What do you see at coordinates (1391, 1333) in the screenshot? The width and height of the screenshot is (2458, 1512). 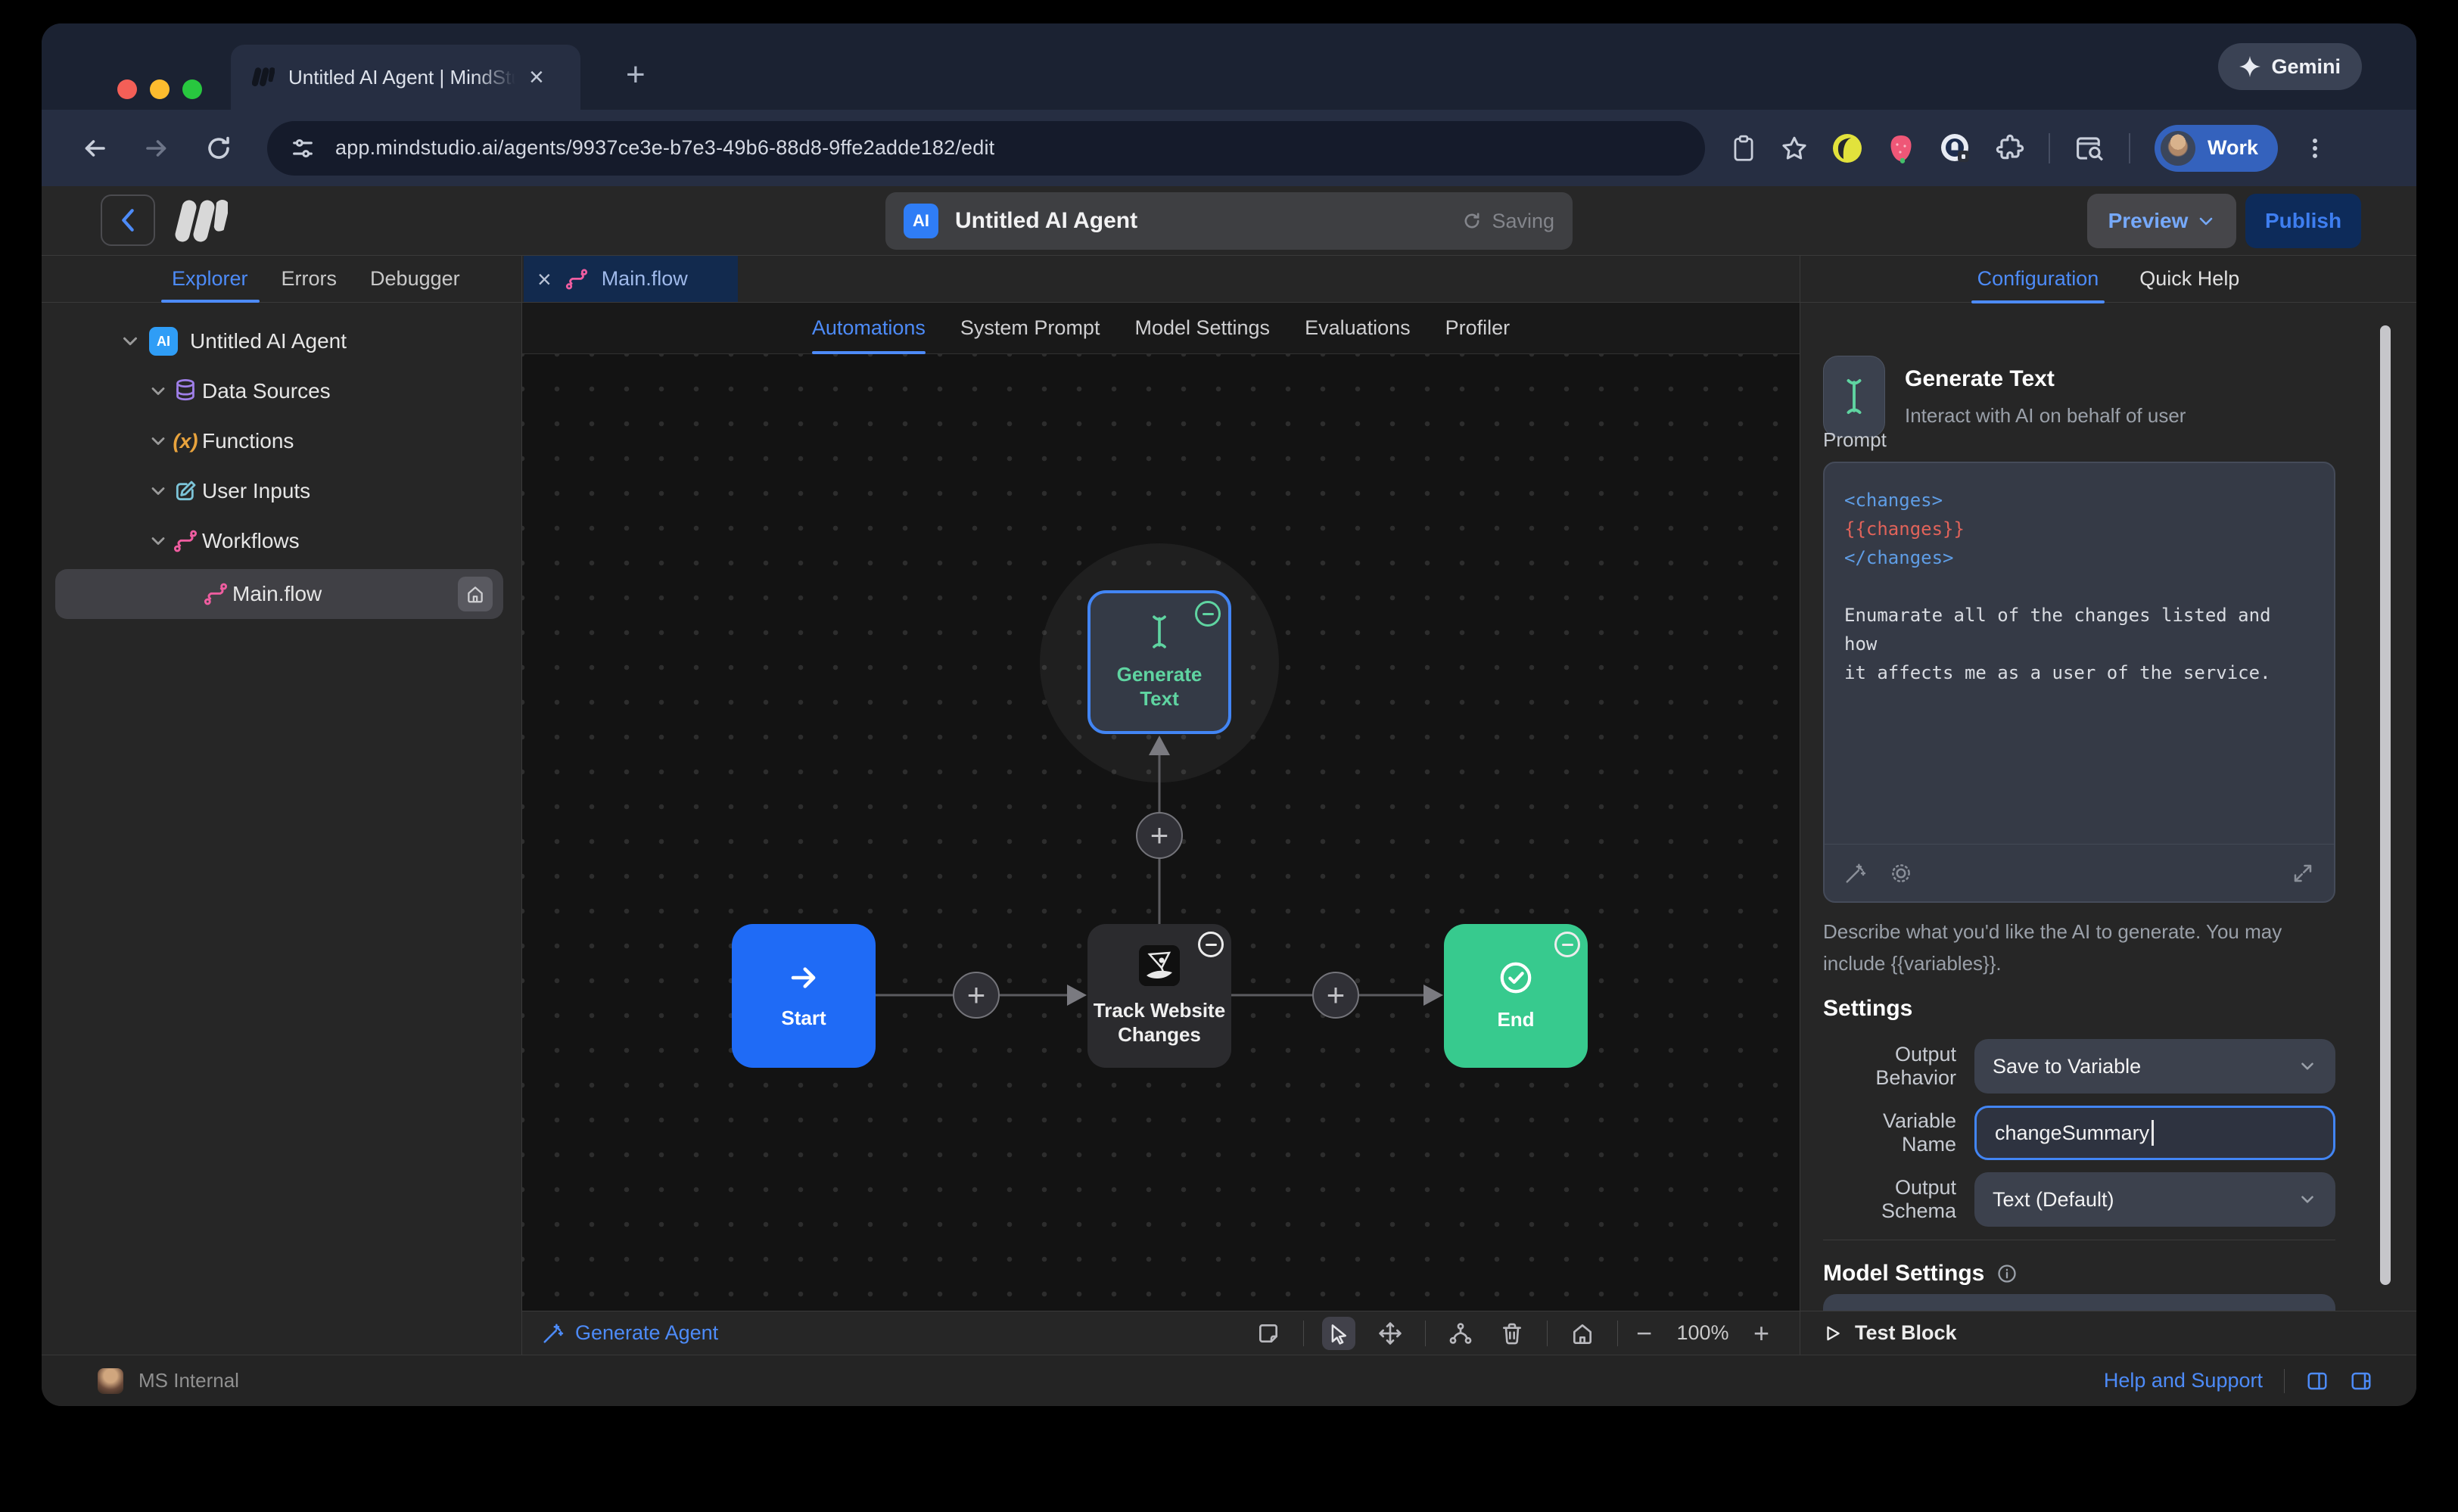 I see `move-tool-icon` at bounding box center [1391, 1333].